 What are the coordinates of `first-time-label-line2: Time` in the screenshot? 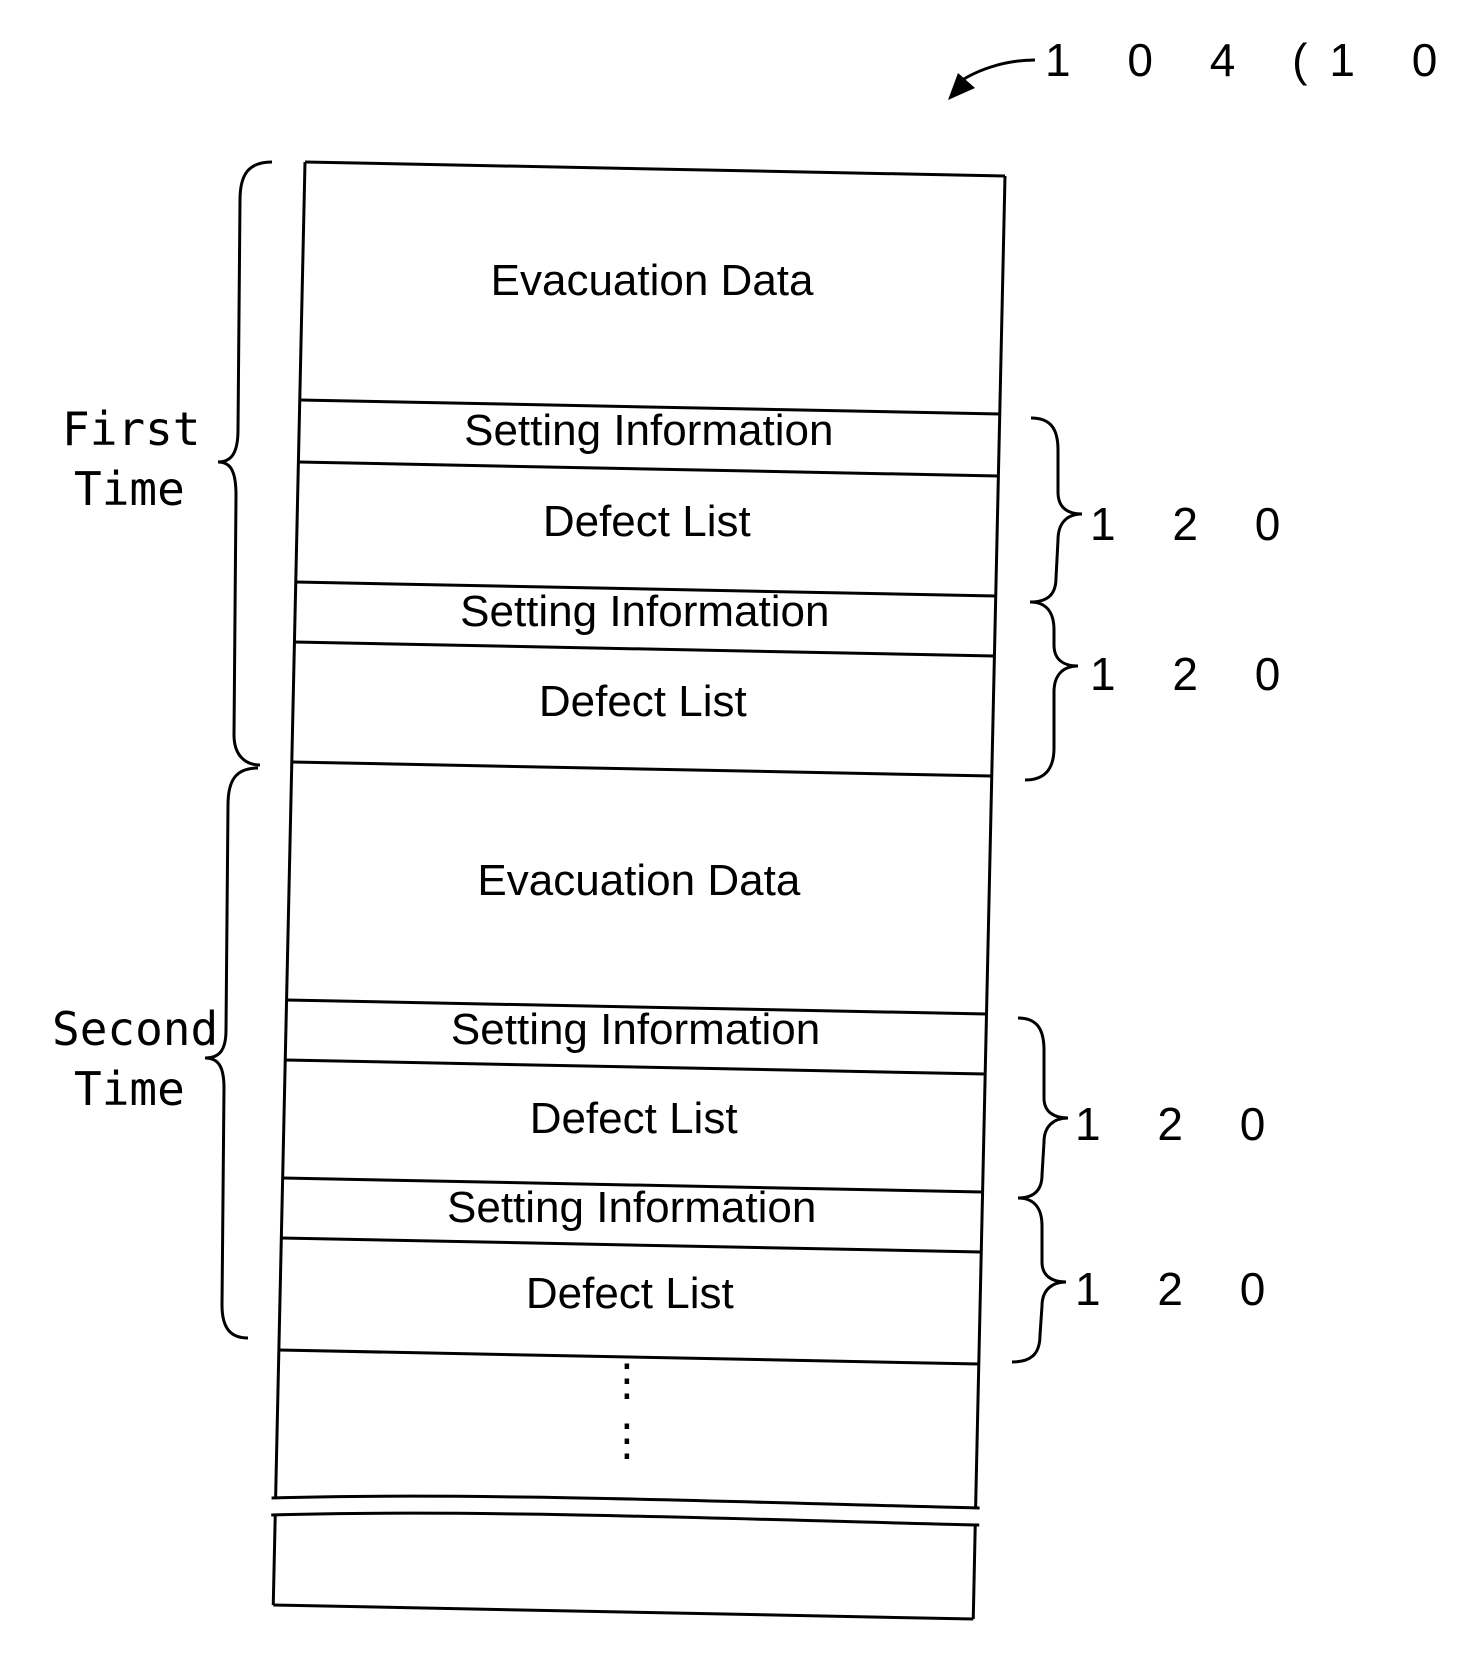 It's located at (129, 489).